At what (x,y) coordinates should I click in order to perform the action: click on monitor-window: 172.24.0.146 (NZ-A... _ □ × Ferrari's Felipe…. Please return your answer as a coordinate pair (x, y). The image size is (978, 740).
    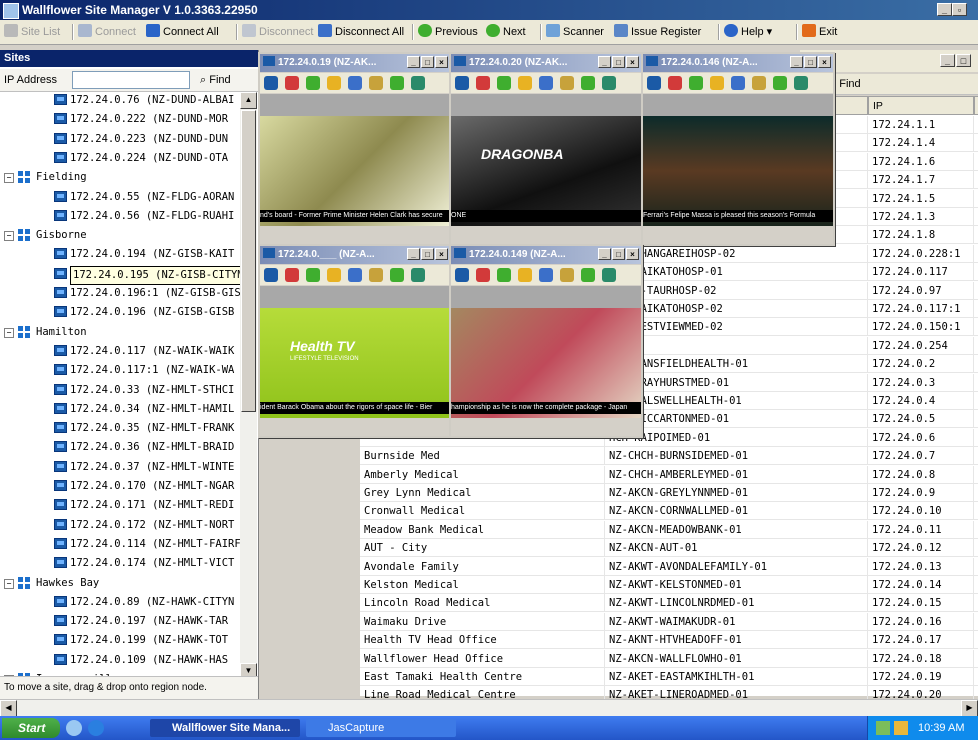
    Looking at the image, I should click on (738, 149).